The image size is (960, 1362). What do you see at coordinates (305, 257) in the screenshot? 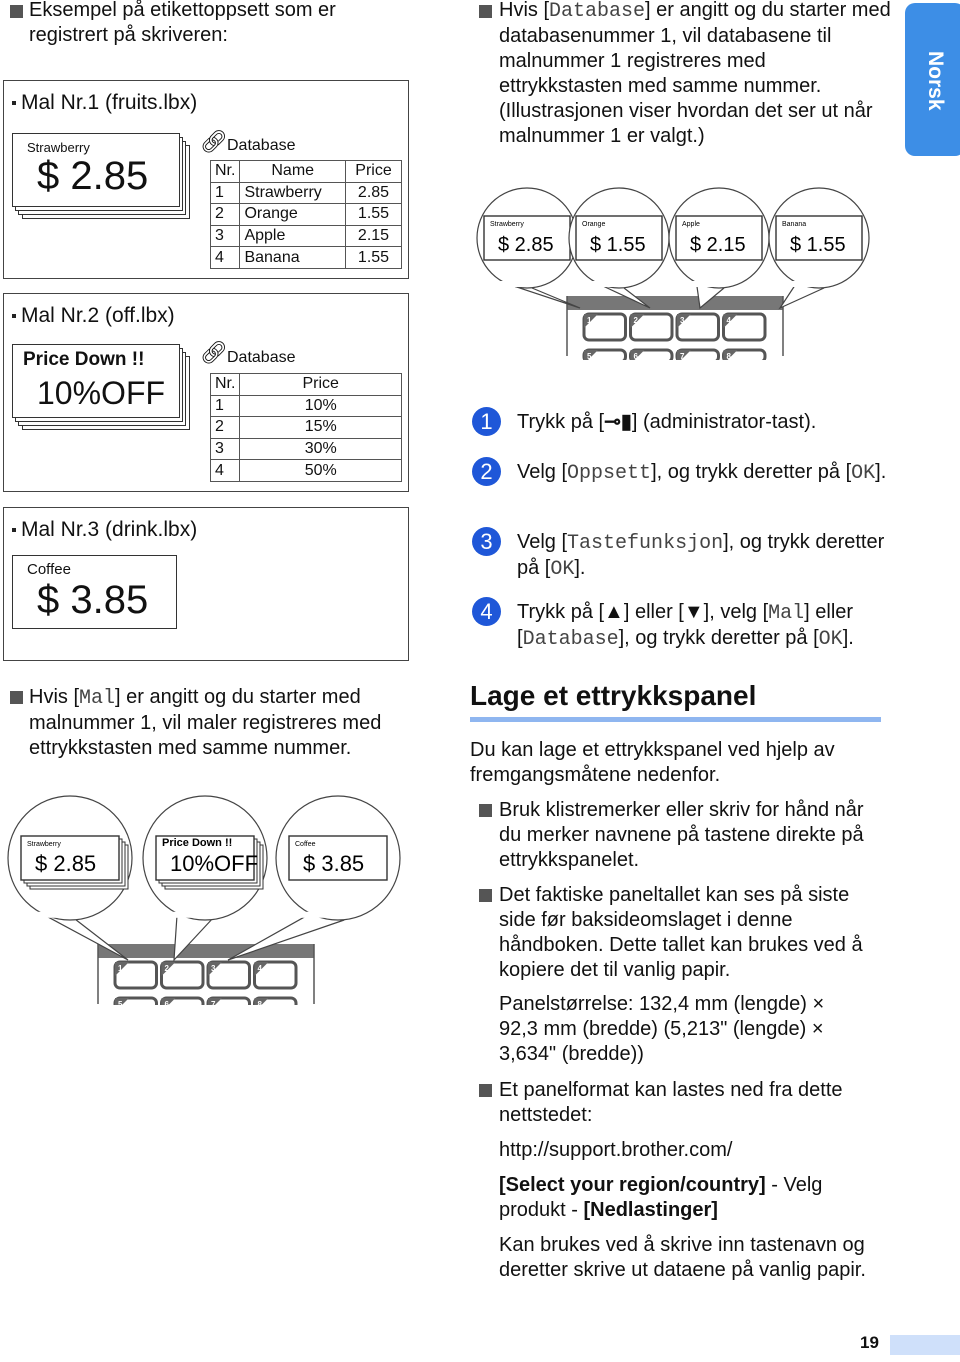
I see `table-row: 4 Banana 1.55` at bounding box center [305, 257].